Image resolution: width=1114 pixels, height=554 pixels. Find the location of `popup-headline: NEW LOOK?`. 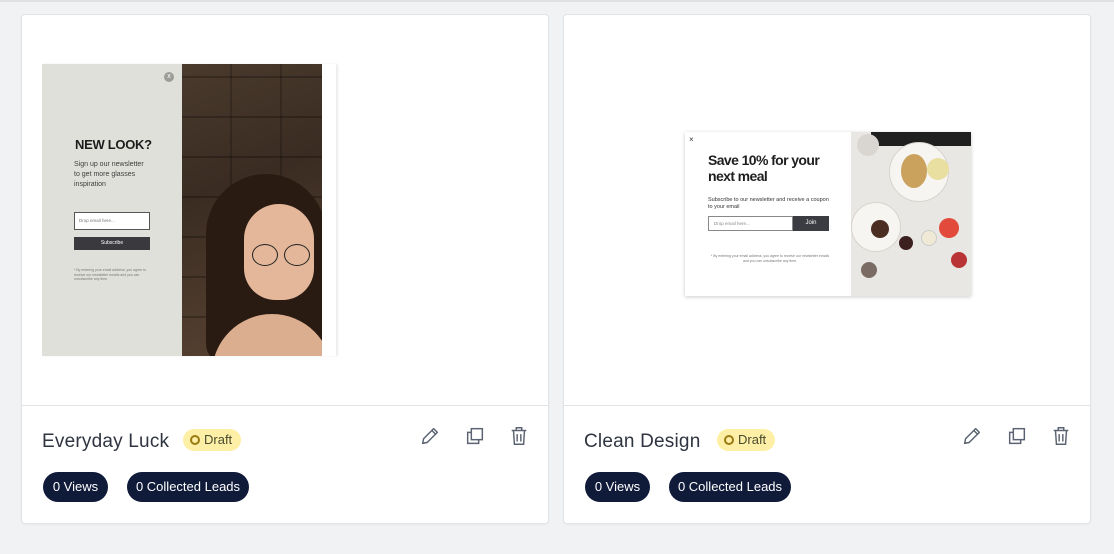

popup-headline: NEW LOOK? is located at coordinates (113, 144).